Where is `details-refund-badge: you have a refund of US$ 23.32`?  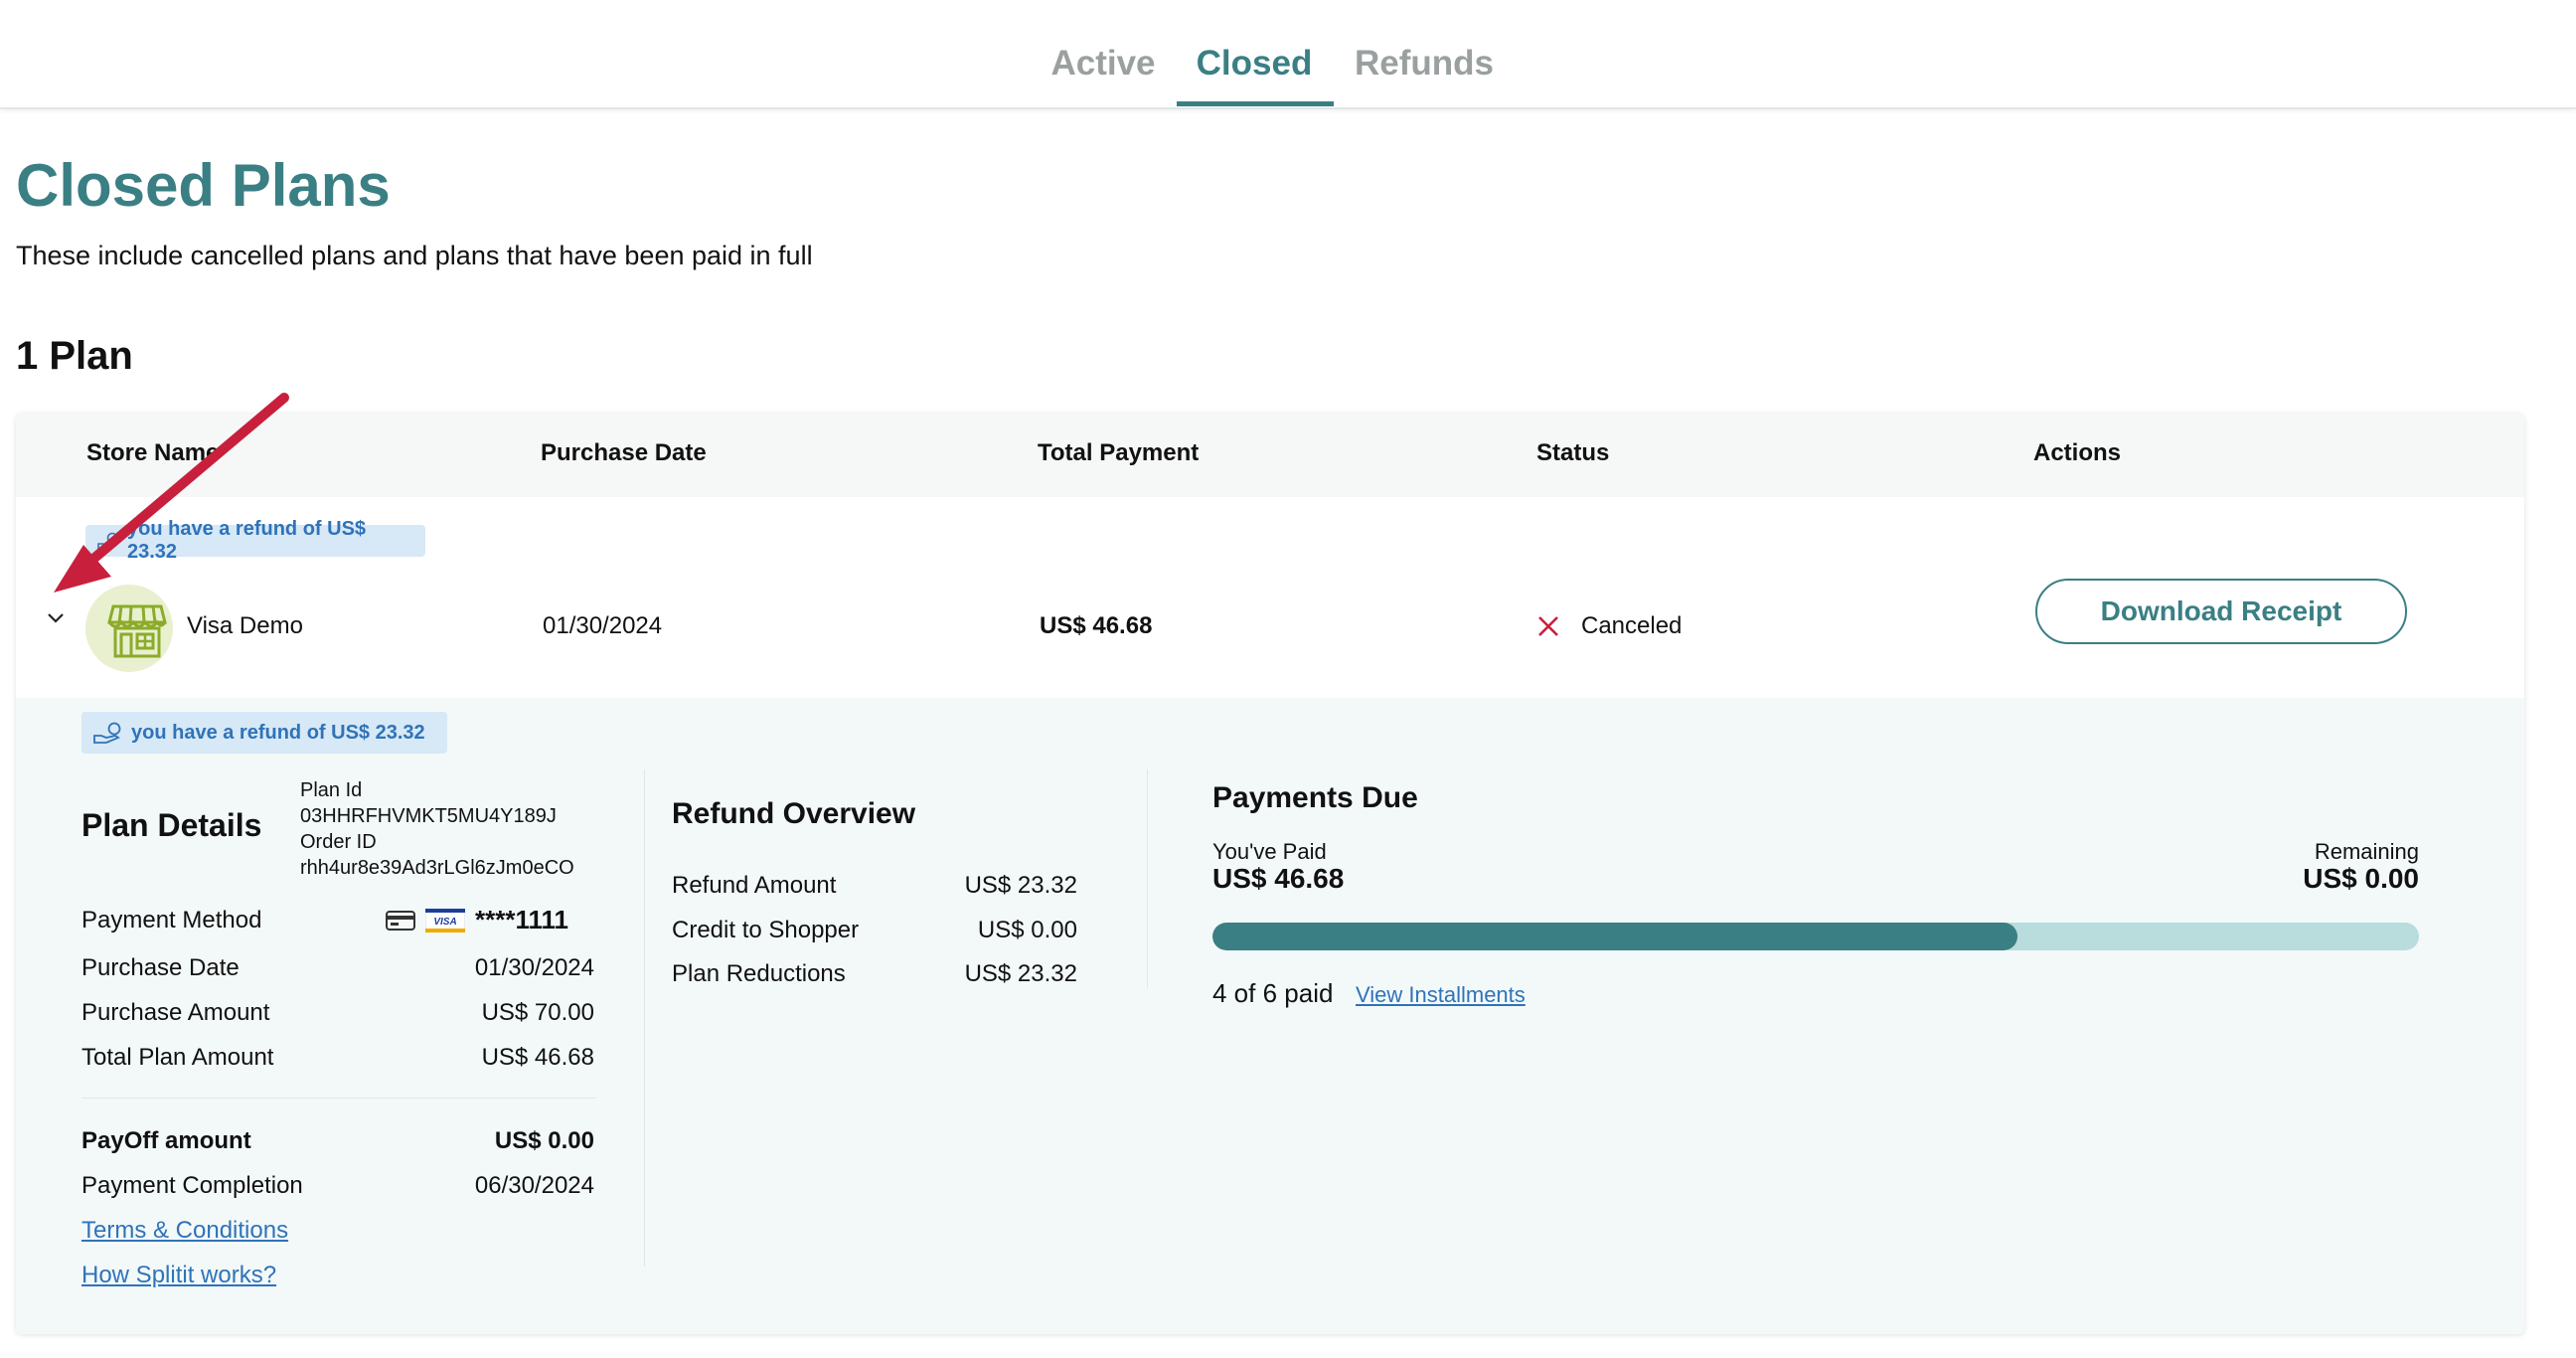 details-refund-badge: you have a refund of US$ 23.32 is located at coordinates (264, 733).